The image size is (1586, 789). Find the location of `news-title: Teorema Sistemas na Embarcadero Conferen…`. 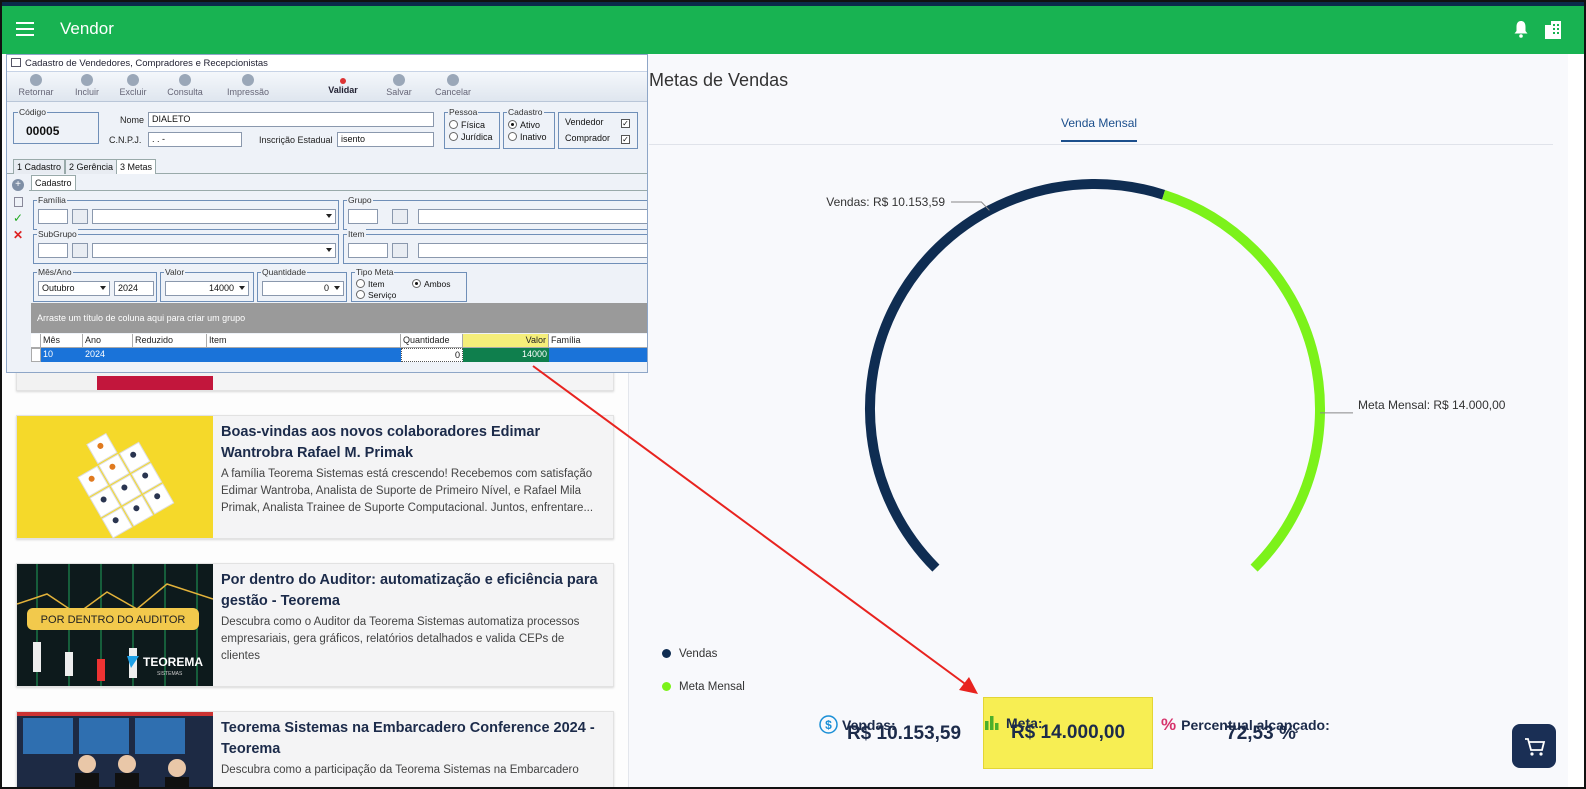

news-title: Teorema Sistemas na Embarcadero Conferen… is located at coordinates (413, 739).